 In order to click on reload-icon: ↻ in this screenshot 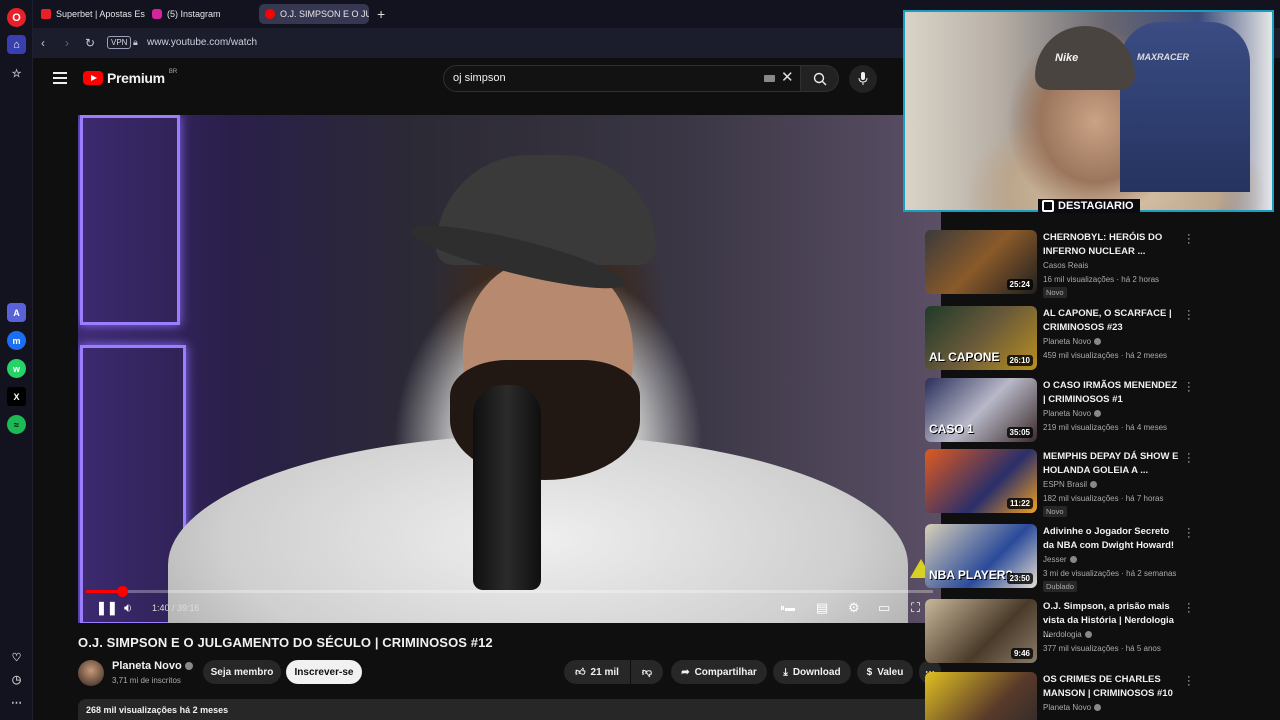, I will do `click(90, 43)`.